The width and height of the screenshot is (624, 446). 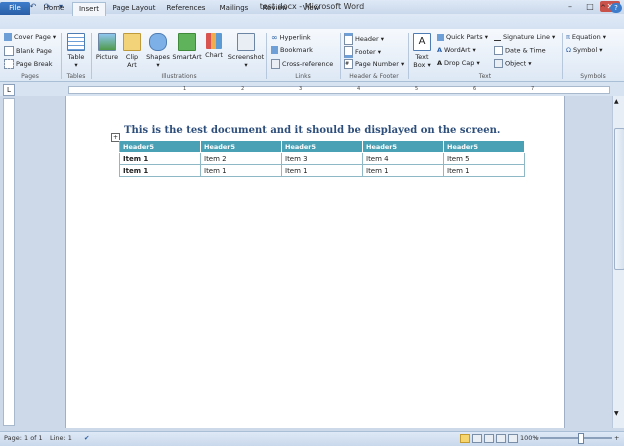 I want to click on table-cell: Item 2, so click(x=241, y=158).